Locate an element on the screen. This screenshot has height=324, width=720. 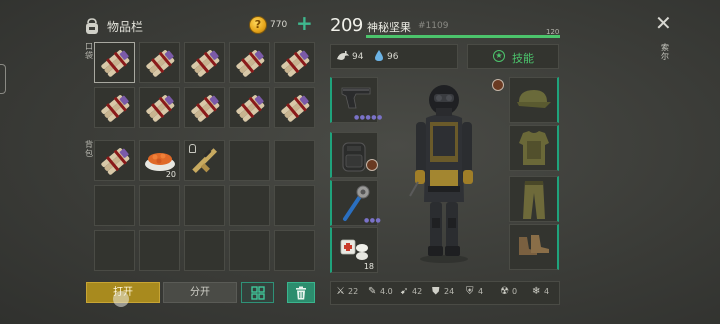
inventory-title: 物品栏 is located at coordinates (125, 27).